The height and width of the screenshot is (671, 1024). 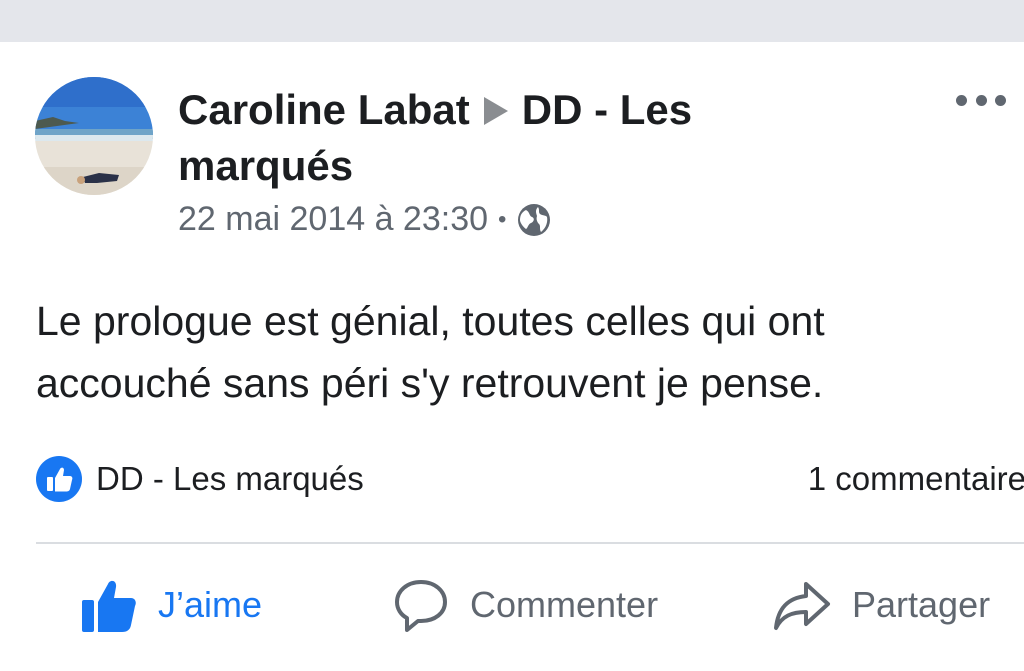 I want to click on like-label: J’aime, so click(x=210, y=604).